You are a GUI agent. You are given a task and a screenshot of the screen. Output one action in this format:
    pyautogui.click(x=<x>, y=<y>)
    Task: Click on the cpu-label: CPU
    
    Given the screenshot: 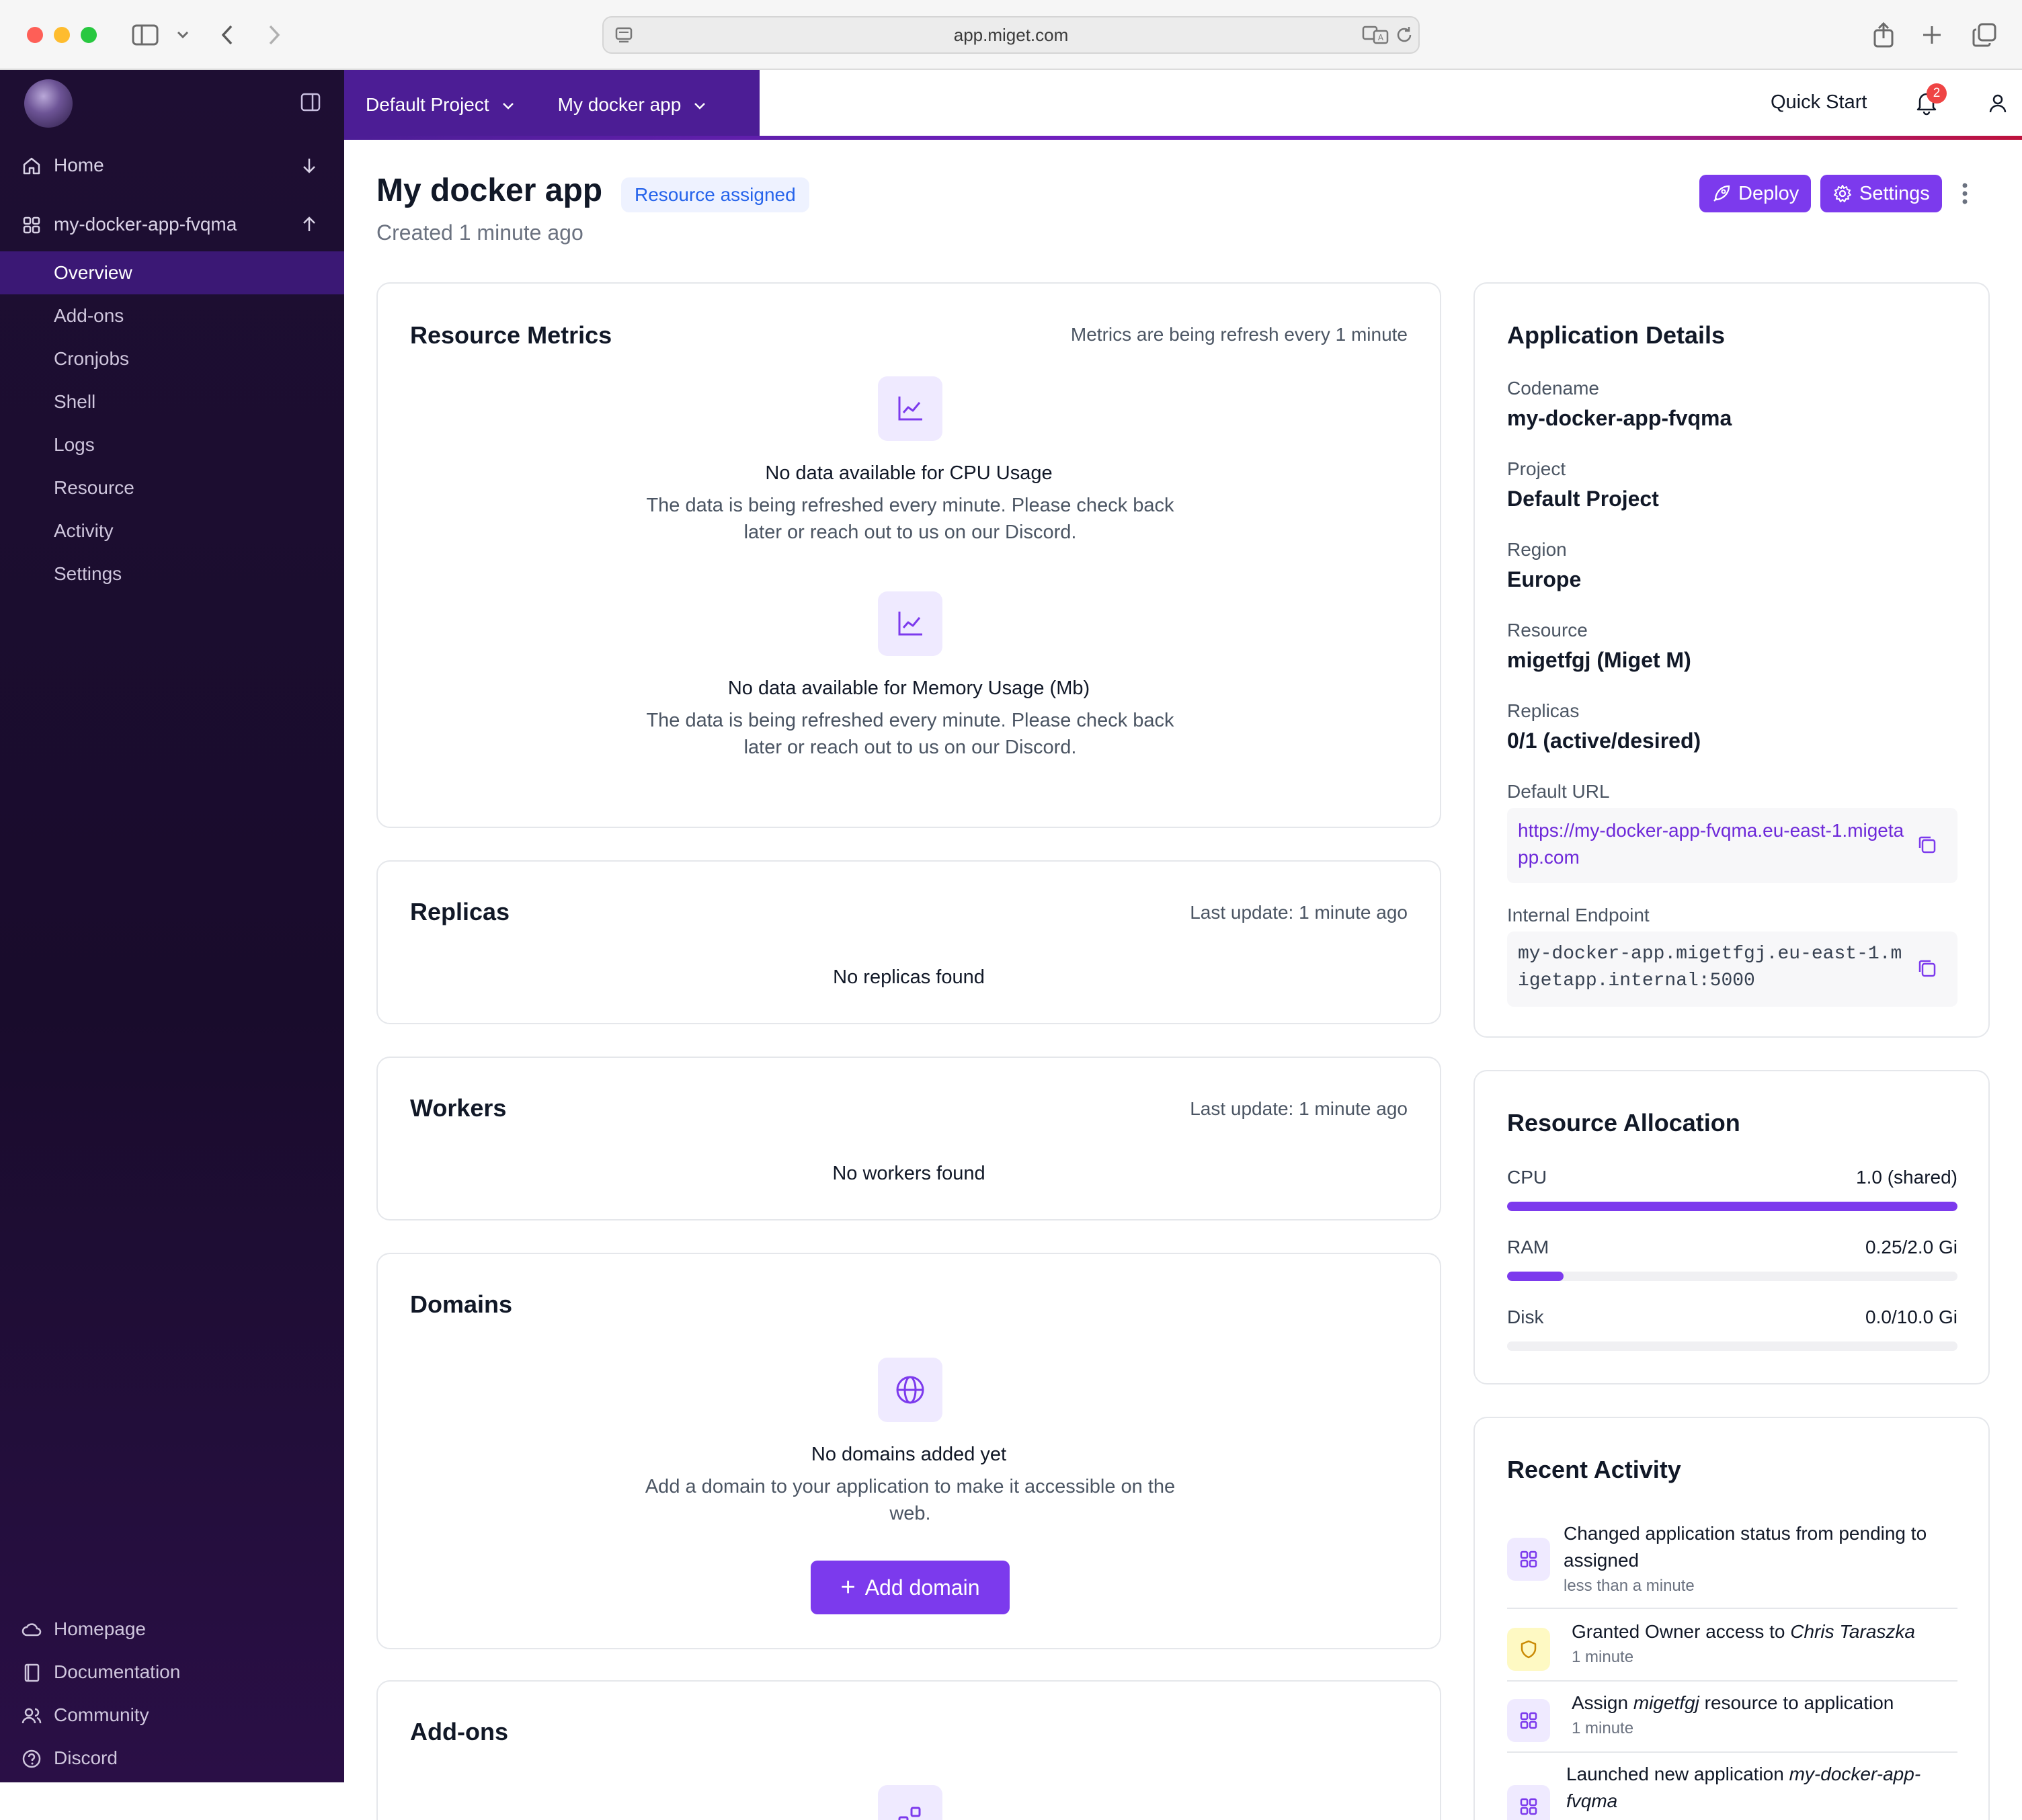 What is the action you would take?
    pyautogui.click(x=1527, y=1177)
    